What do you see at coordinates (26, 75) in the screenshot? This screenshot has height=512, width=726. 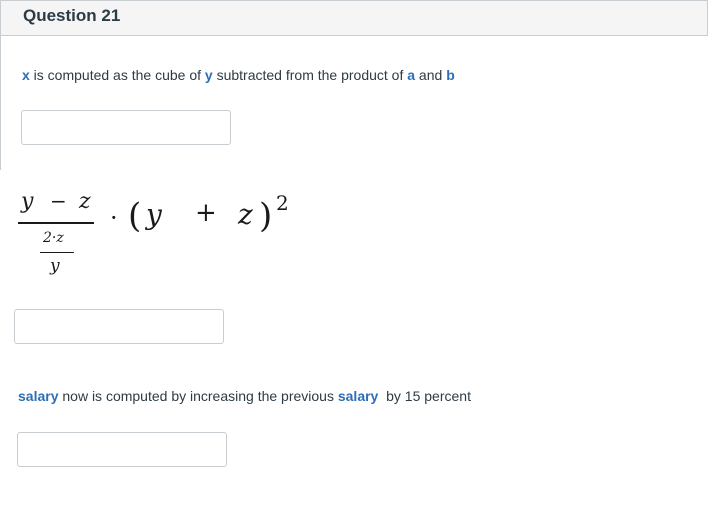 I see `var-x: x` at bounding box center [26, 75].